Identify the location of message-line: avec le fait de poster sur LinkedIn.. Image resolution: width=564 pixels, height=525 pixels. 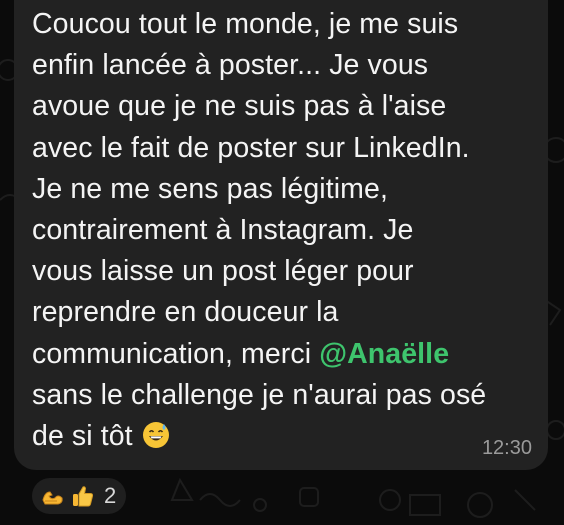
(251, 147).